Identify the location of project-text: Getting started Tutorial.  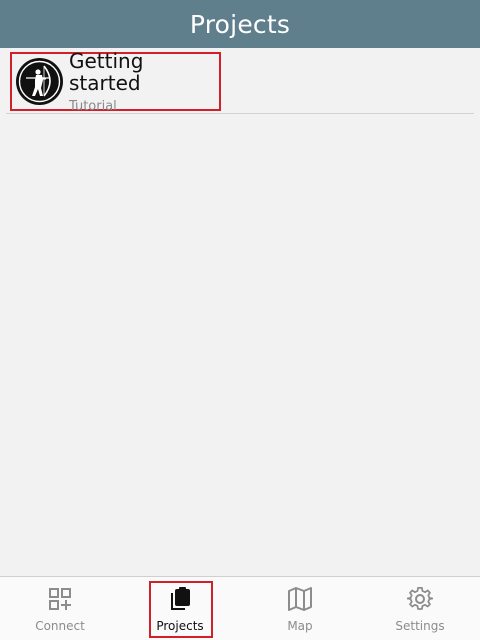
(144, 82).